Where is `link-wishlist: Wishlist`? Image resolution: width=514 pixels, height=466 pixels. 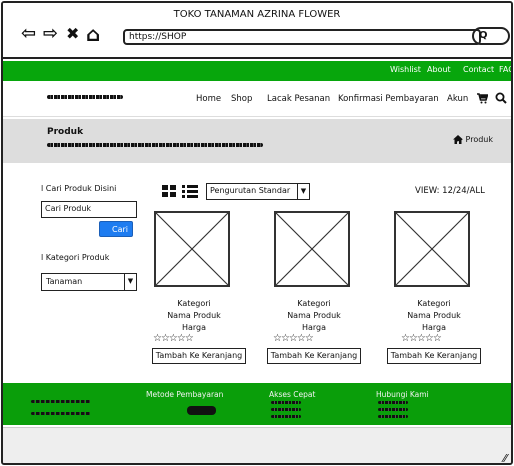
link-wishlist: Wishlist is located at coordinates (405, 69).